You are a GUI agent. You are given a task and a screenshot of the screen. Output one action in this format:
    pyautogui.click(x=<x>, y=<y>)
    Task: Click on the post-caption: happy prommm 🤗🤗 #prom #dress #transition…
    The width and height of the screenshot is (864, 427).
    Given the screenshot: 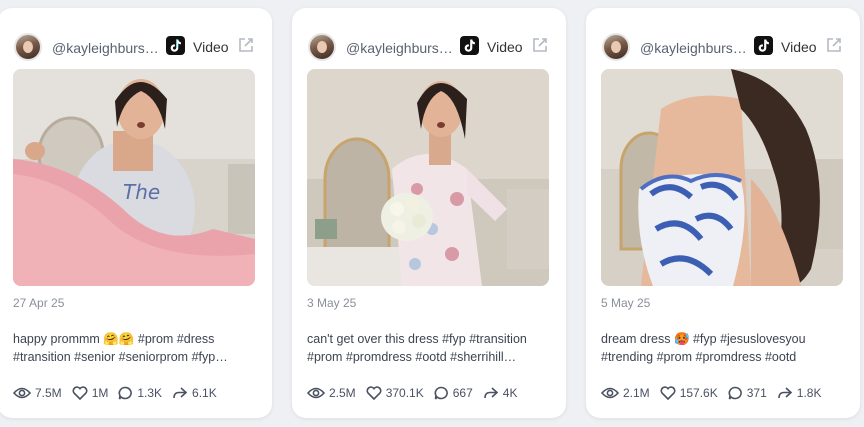 What is the action you would take?
    pyautogui.click(x=133, y=348)
    